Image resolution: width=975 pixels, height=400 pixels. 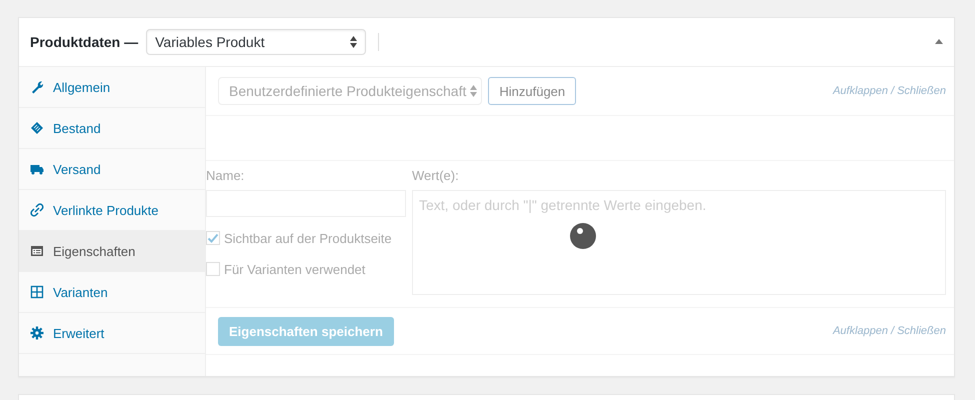 I want to click on sidebar-tab: Eigenschaften, so click(x=112, y=251).